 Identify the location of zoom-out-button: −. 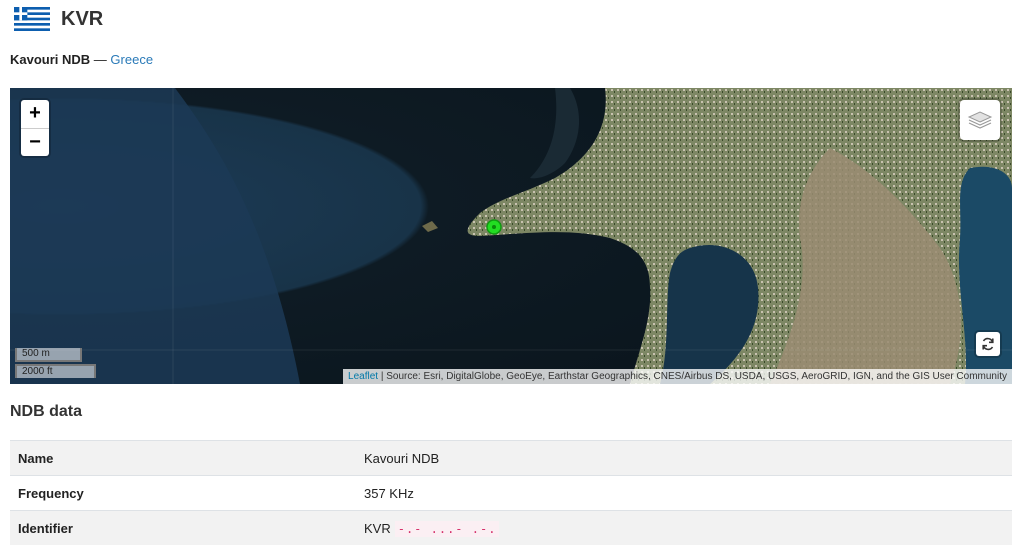
(35, 142).